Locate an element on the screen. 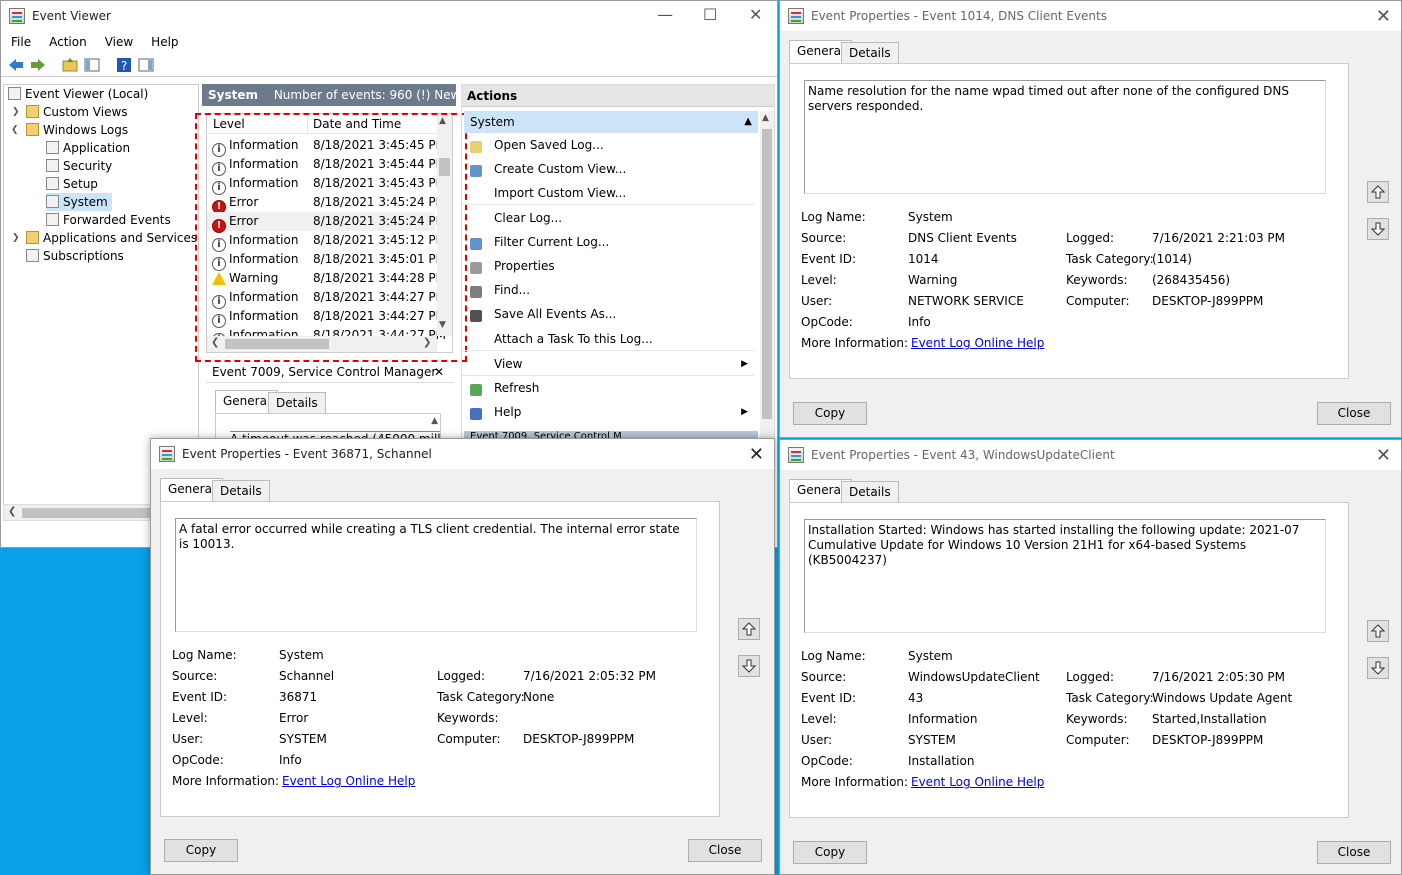 The width and height of the screenshot is (1402, 875). forward-arrow-icon is located at coordinates (38, 65).